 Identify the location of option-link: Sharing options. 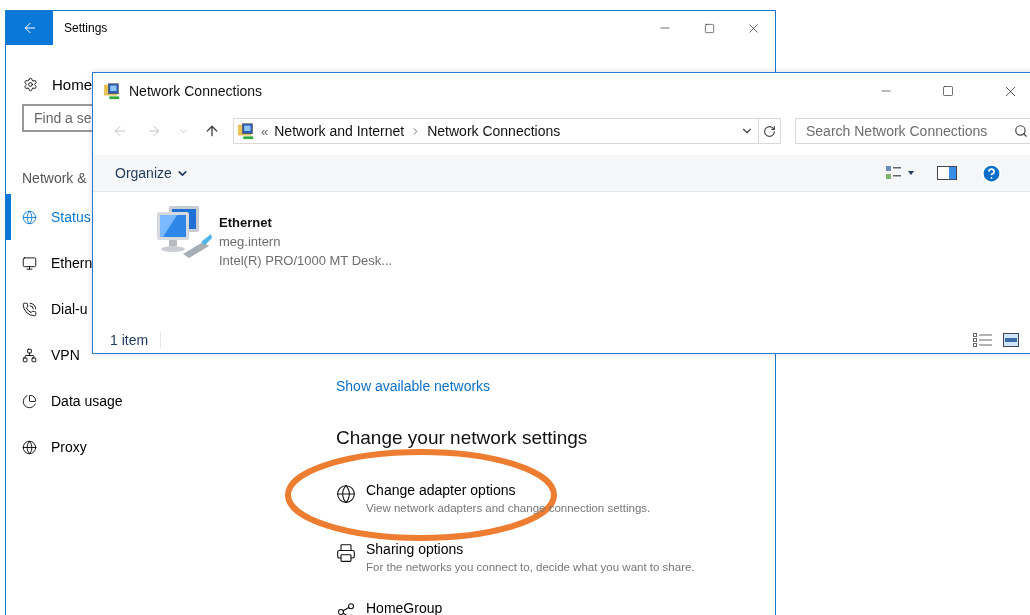
(530, 549).